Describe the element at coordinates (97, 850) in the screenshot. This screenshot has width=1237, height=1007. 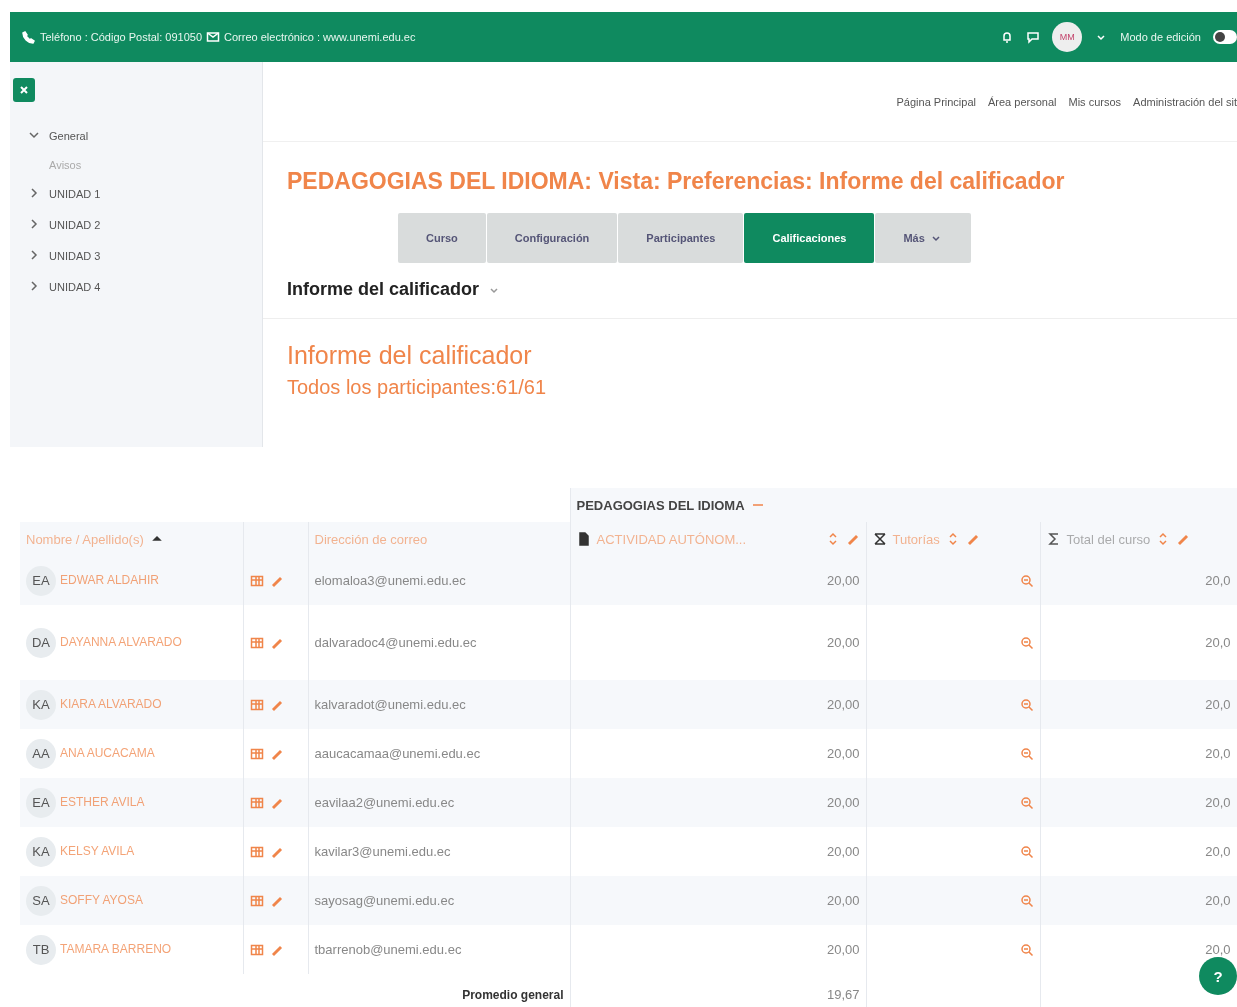
I see `student-name: KELSY AVILA` at that location.